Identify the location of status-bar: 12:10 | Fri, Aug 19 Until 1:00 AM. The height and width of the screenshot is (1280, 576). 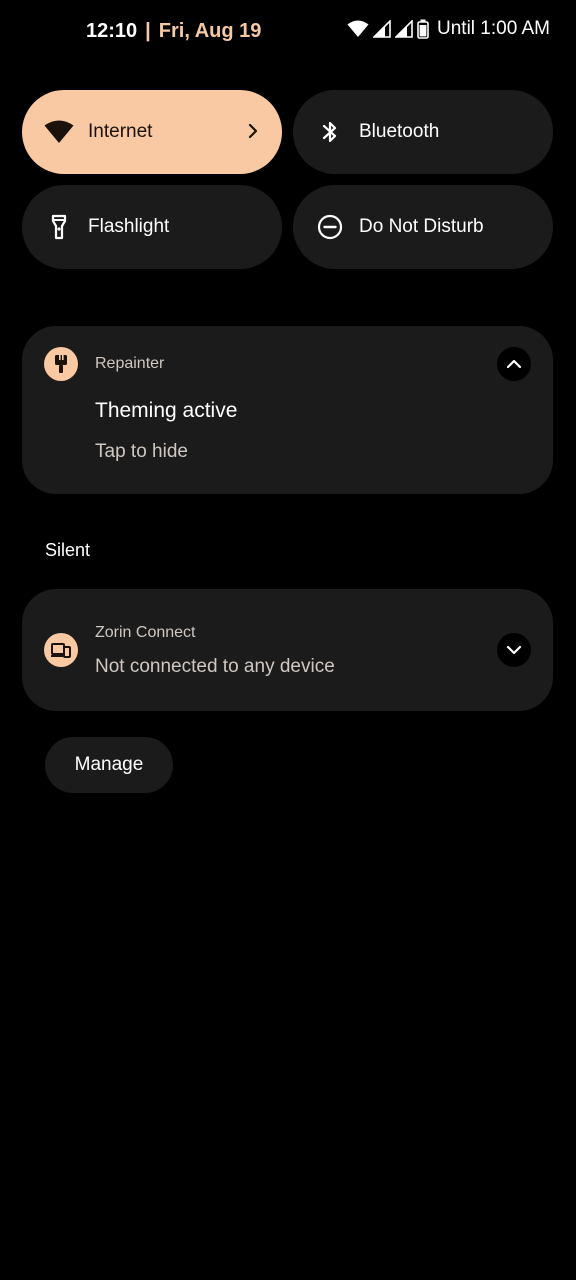
(288, 34).